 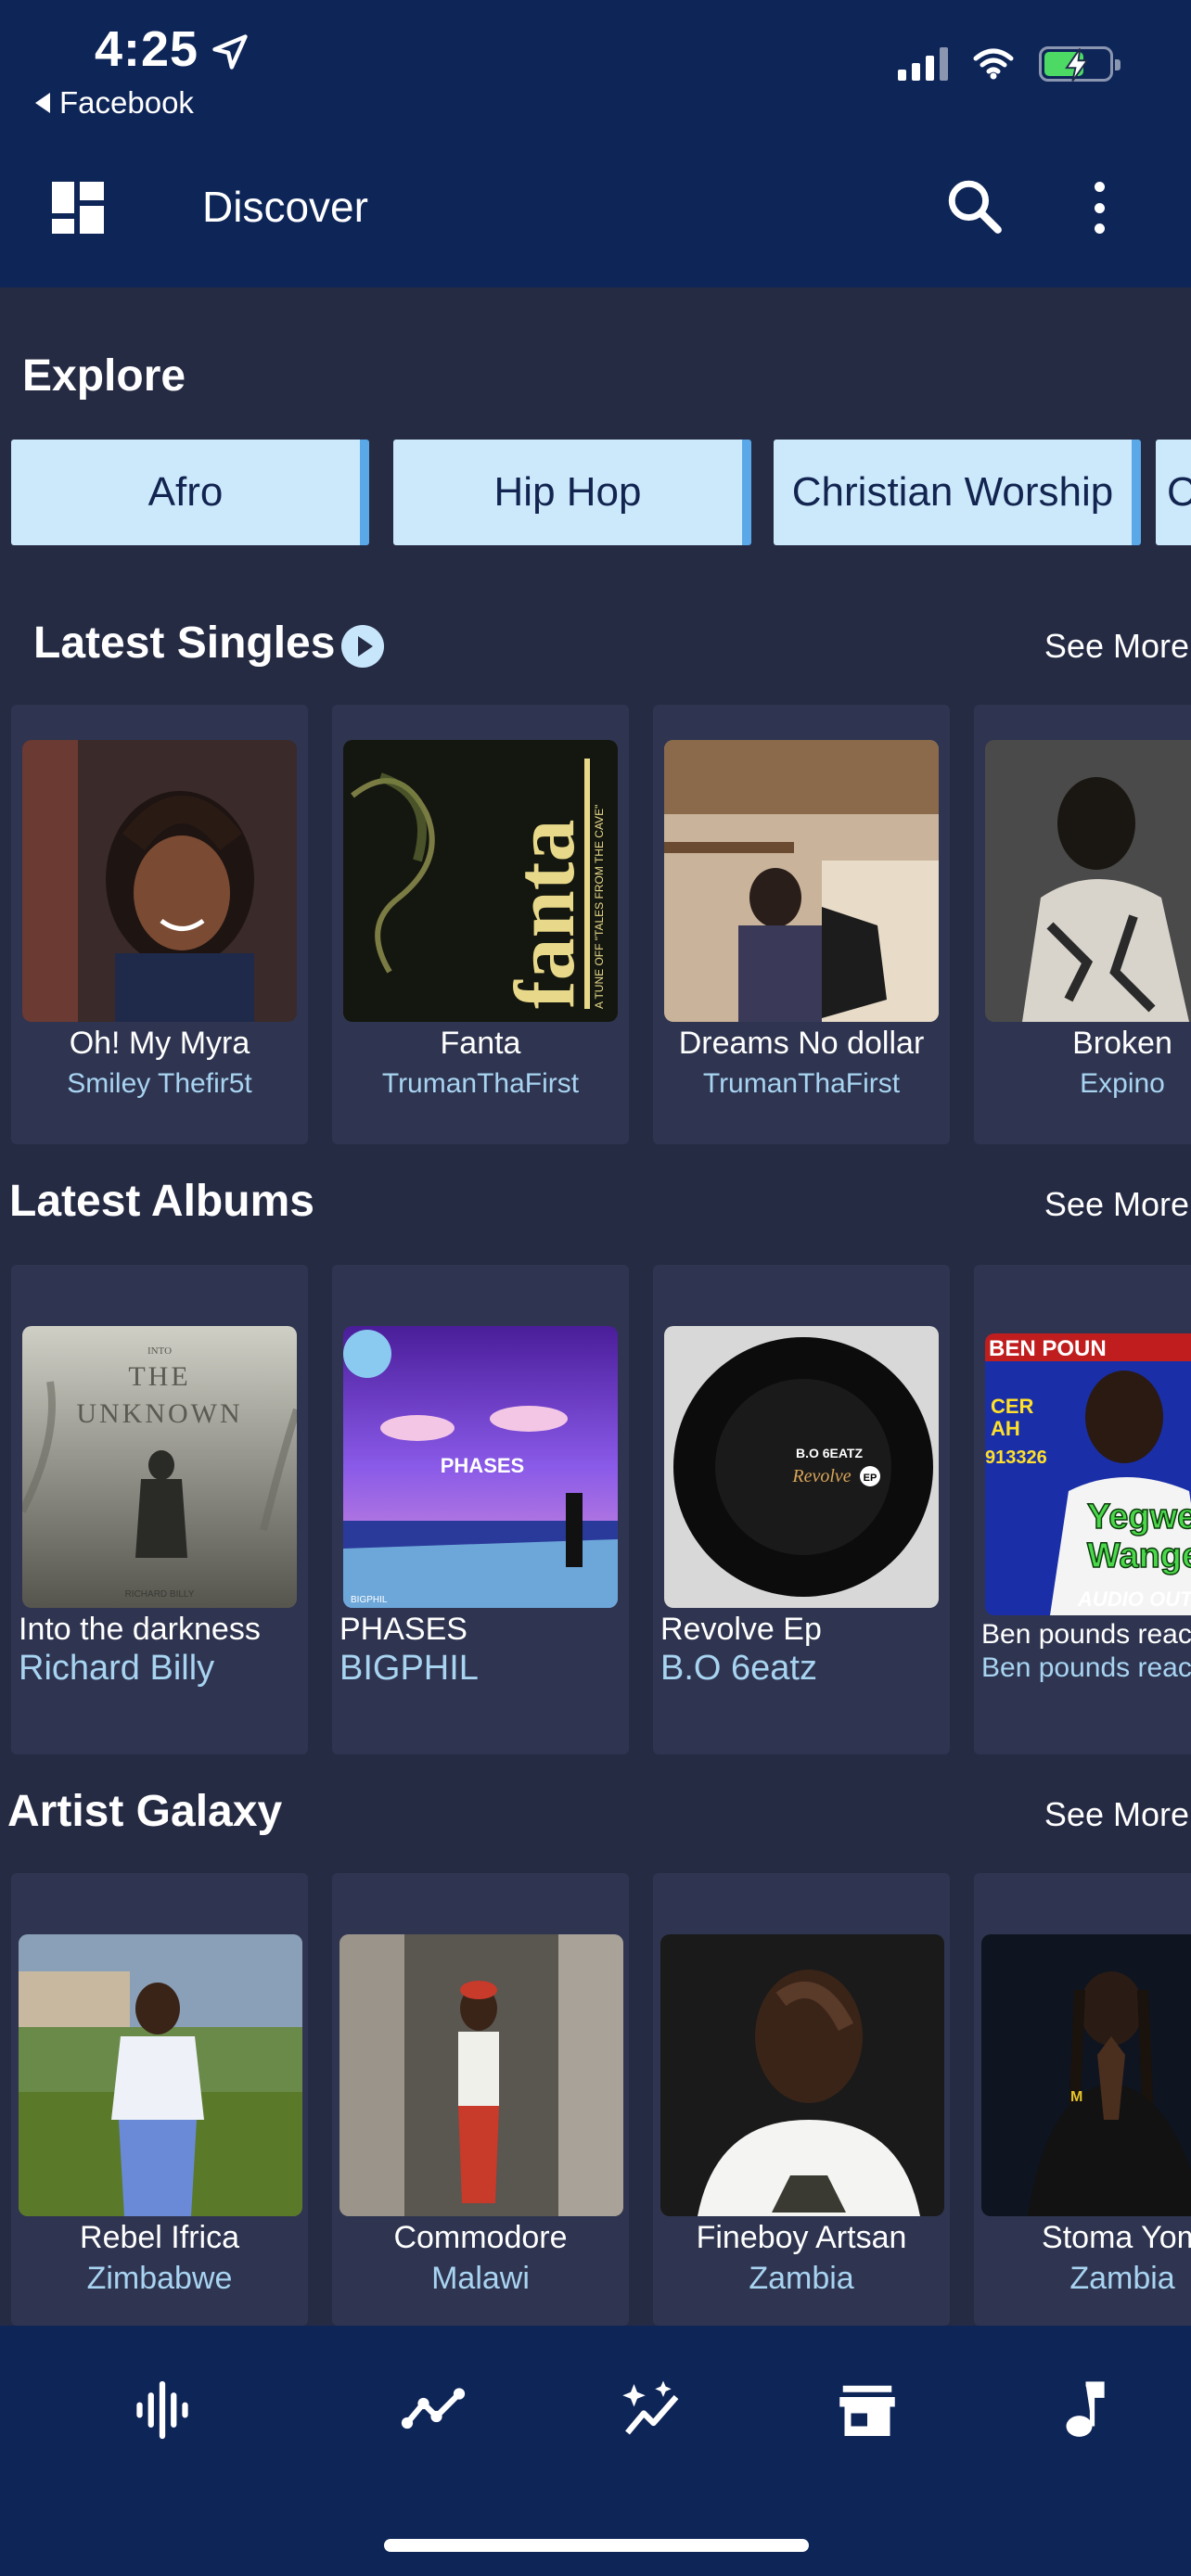 I want to click on album-card: PHASES BIGPHIL PHASES BIGPHIL, so click(x=480, y=1510).